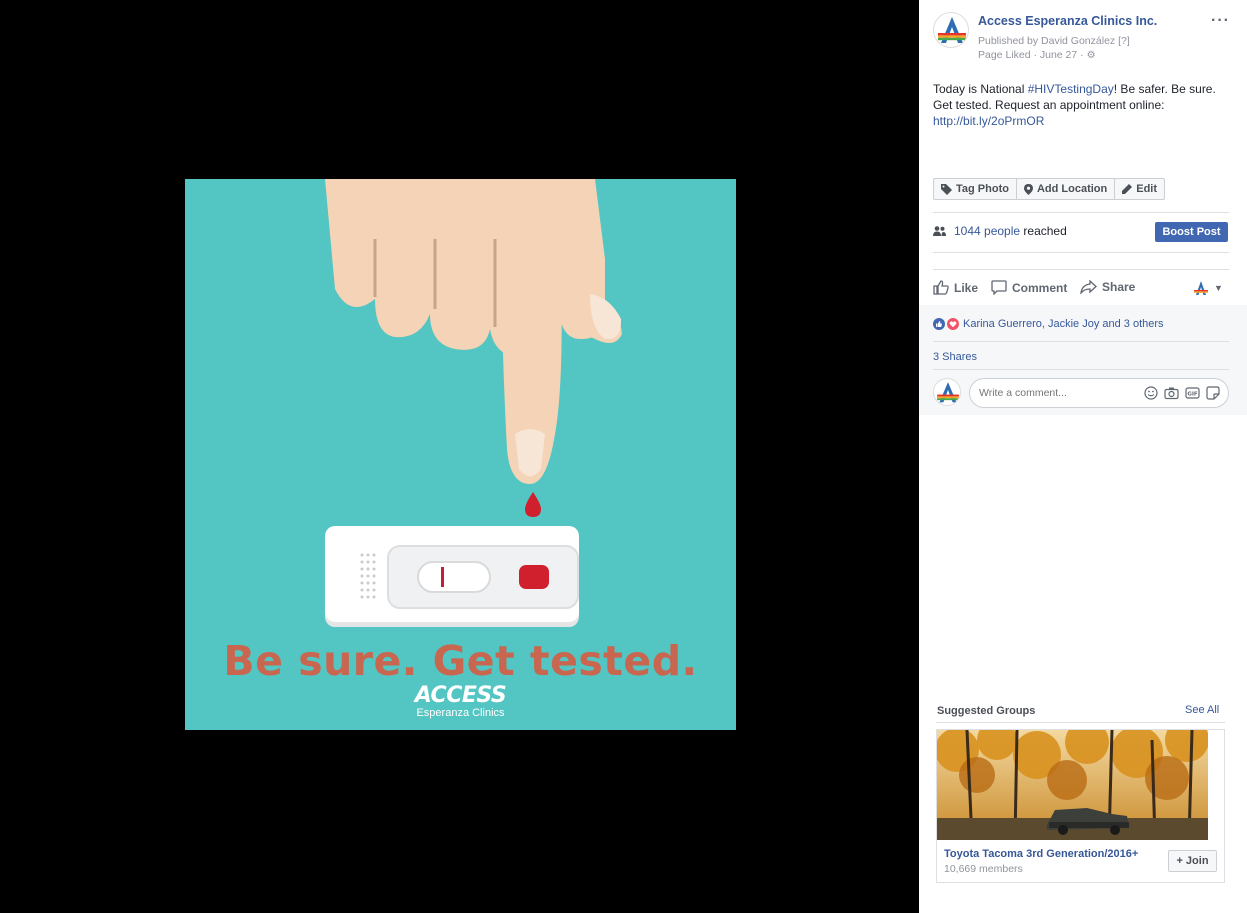 Image resolution: width=1247 pixels, height=913 pixels. I want to click on photo-toolbar: Tag Photo Add Location Edit, so click(1049, 189).